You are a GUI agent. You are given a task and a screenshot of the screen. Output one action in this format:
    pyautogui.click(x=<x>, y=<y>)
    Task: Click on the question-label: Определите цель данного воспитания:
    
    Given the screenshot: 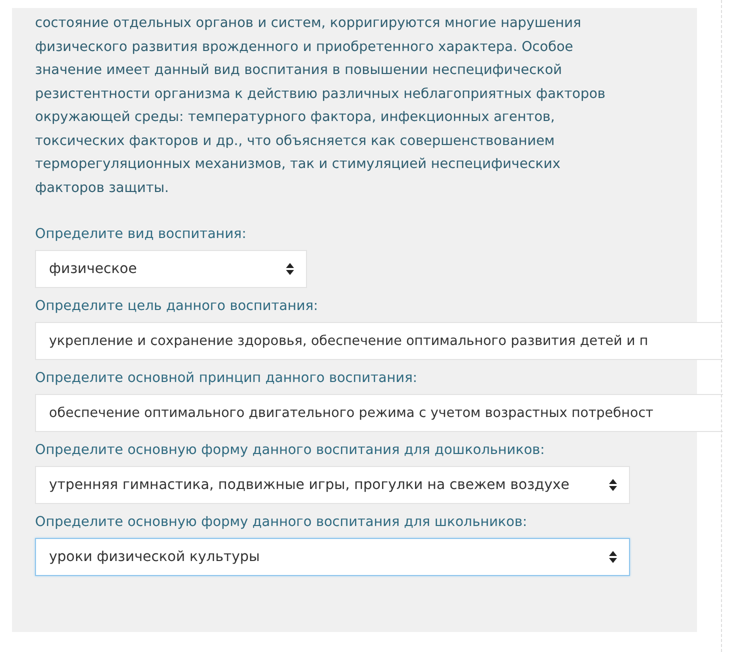 What is the action you would take?
    pyautogui.click(x=177, y=306)
    